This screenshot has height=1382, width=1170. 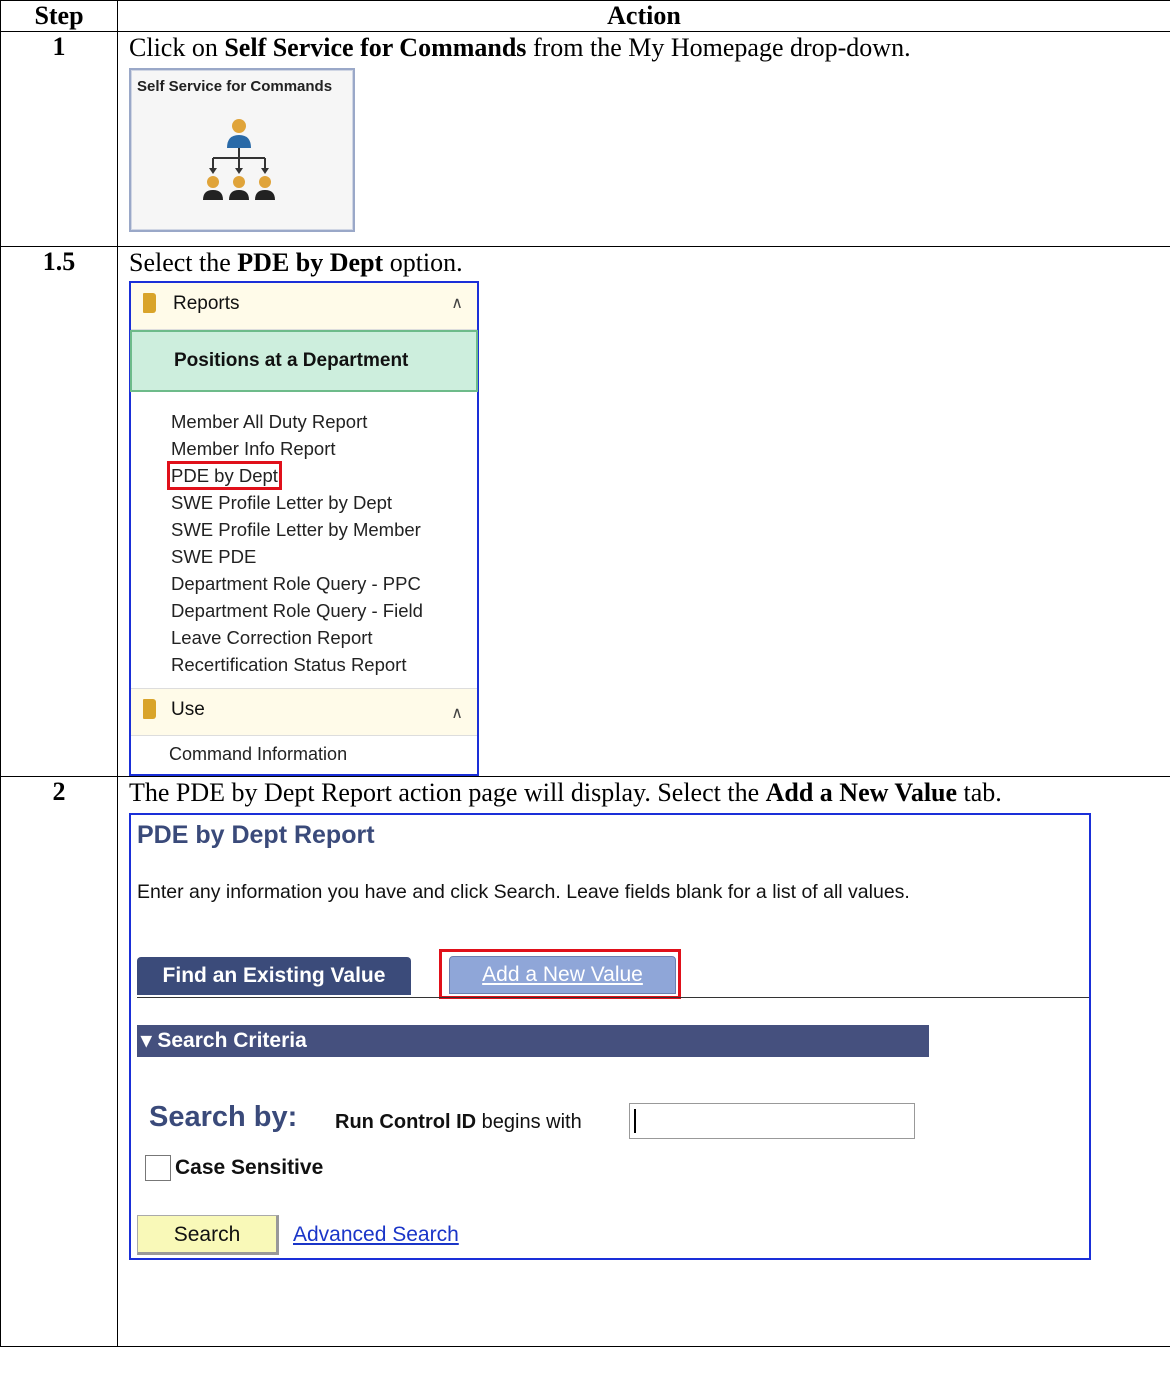 I want to click on org-chart-icon, so click(x=239, y=159).